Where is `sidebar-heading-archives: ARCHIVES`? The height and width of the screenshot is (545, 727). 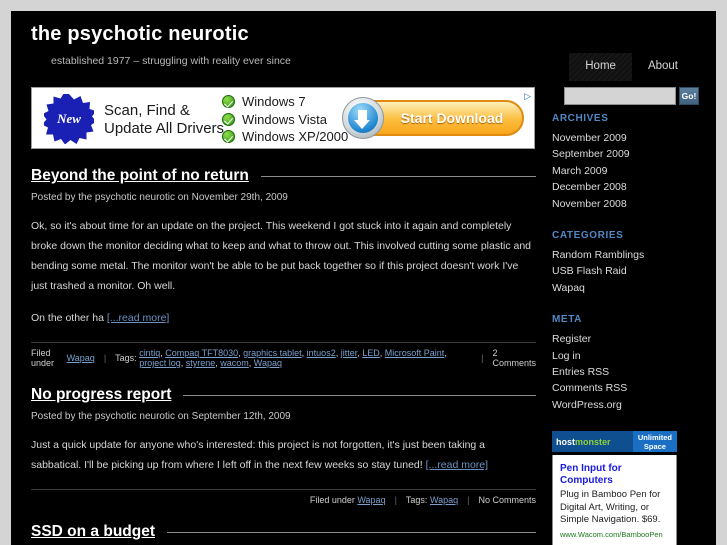
sidebar-heading-archives: ARCHIVES is located at coordinates (580, 118).